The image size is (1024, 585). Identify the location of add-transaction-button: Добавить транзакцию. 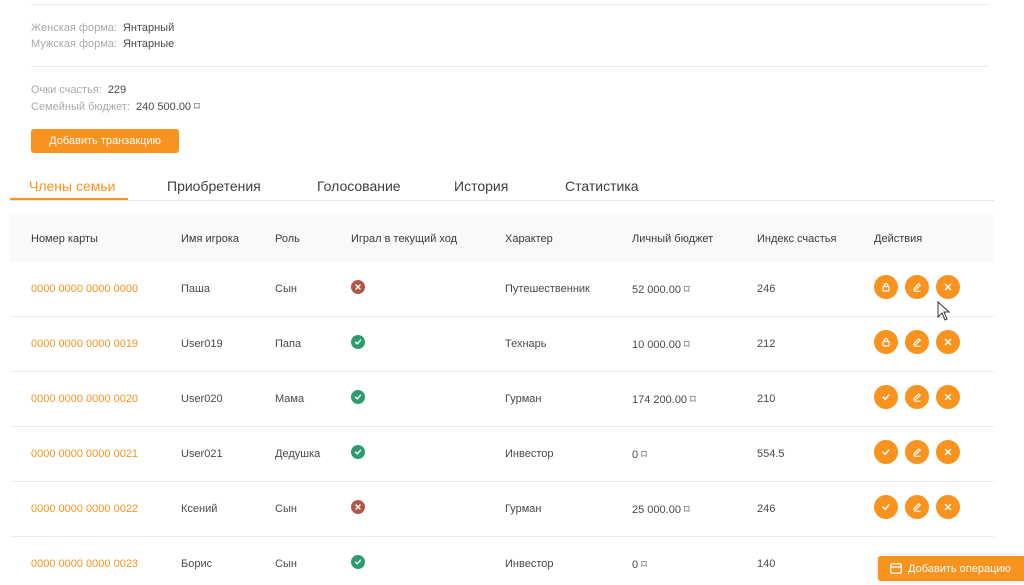
(105, 141).